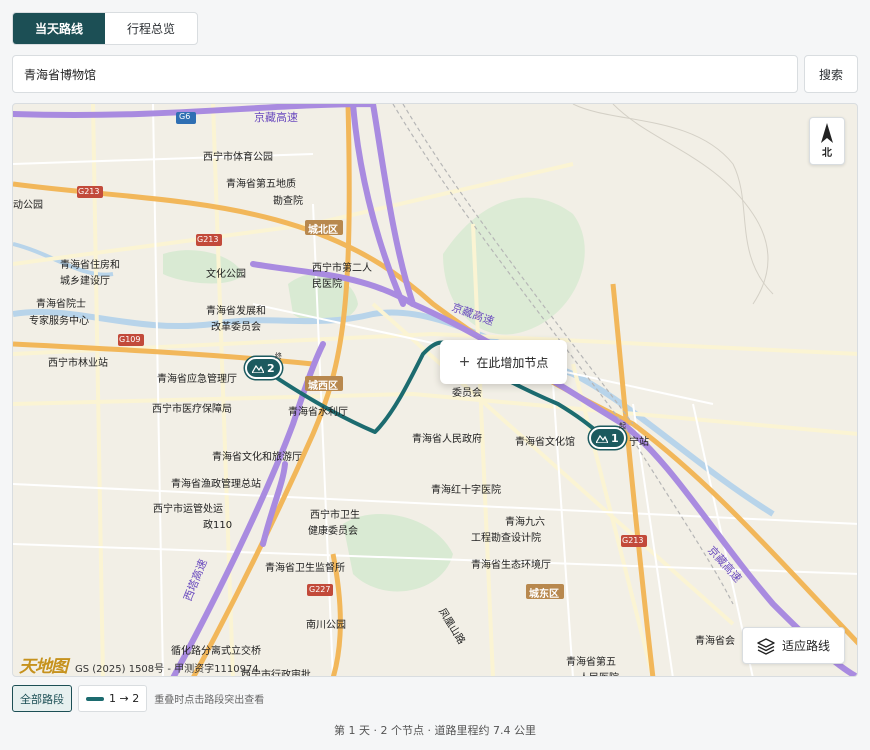 The image size is (870, 750). I want to click on add-node-label: 在此增加节点, so click(512, 362).